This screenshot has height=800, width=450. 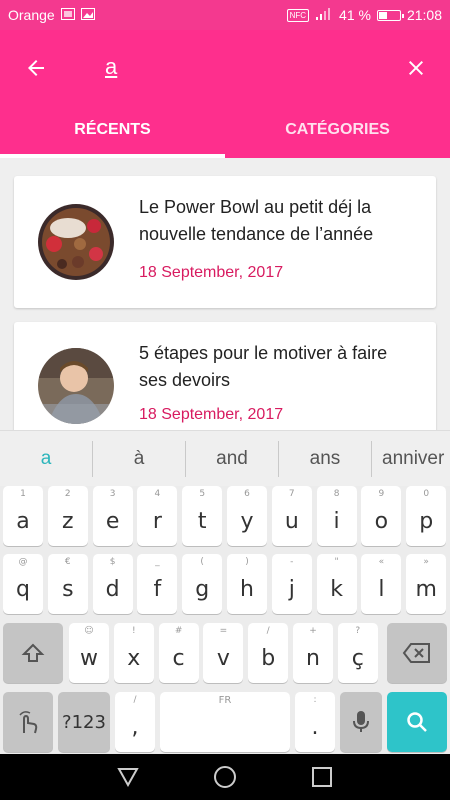 What do you see at coordinates (112, 129) in the screenshot?
I see `tab-label: RÉCENTS` at bounding box center [112, 129].